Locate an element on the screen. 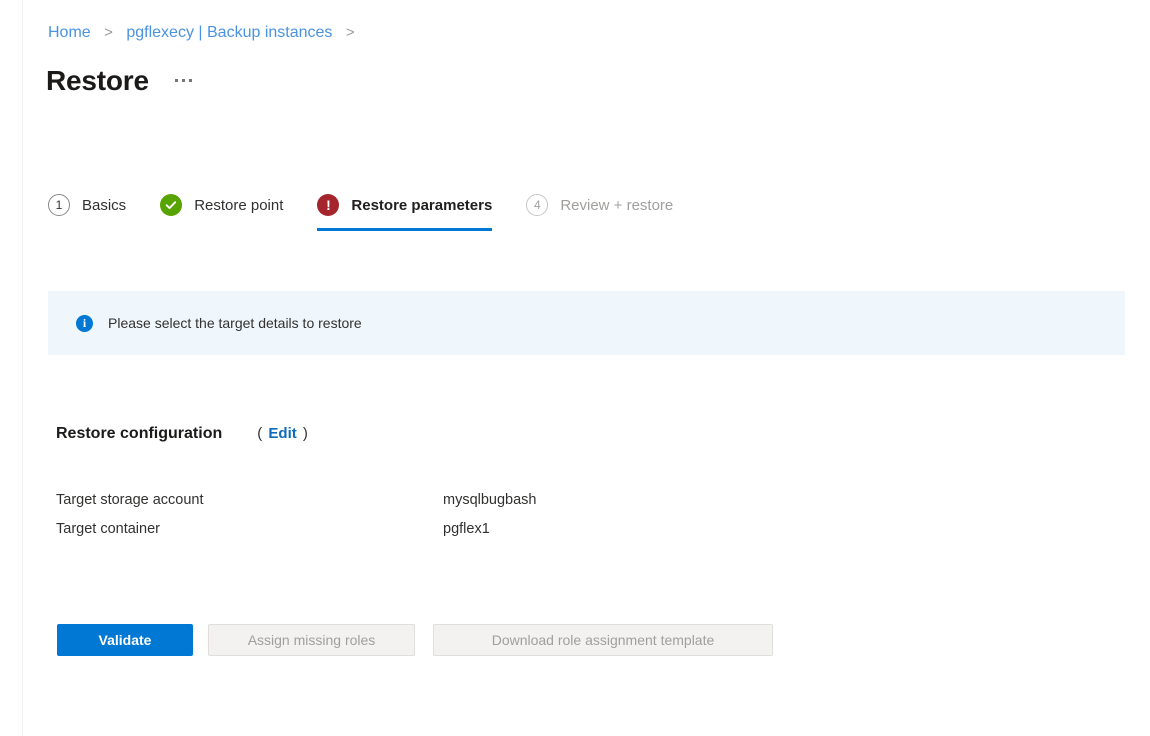  info-icon: i is located at coordinates (84, 323).